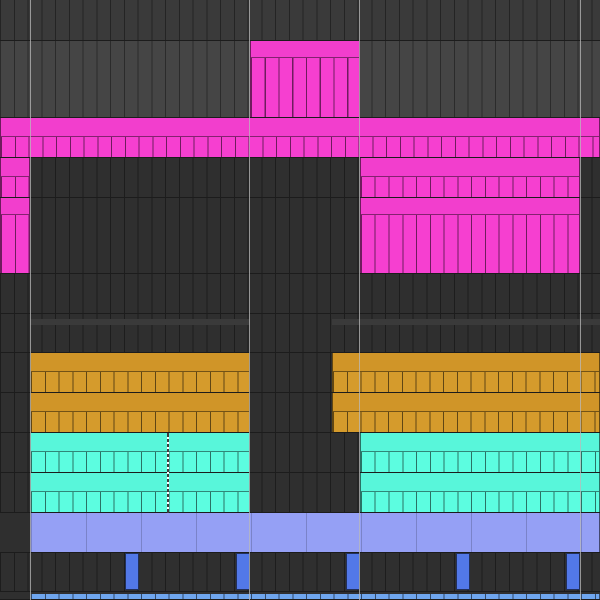 The image size is (600, 600). I want to click on lavender-clip, so click(315, 532).